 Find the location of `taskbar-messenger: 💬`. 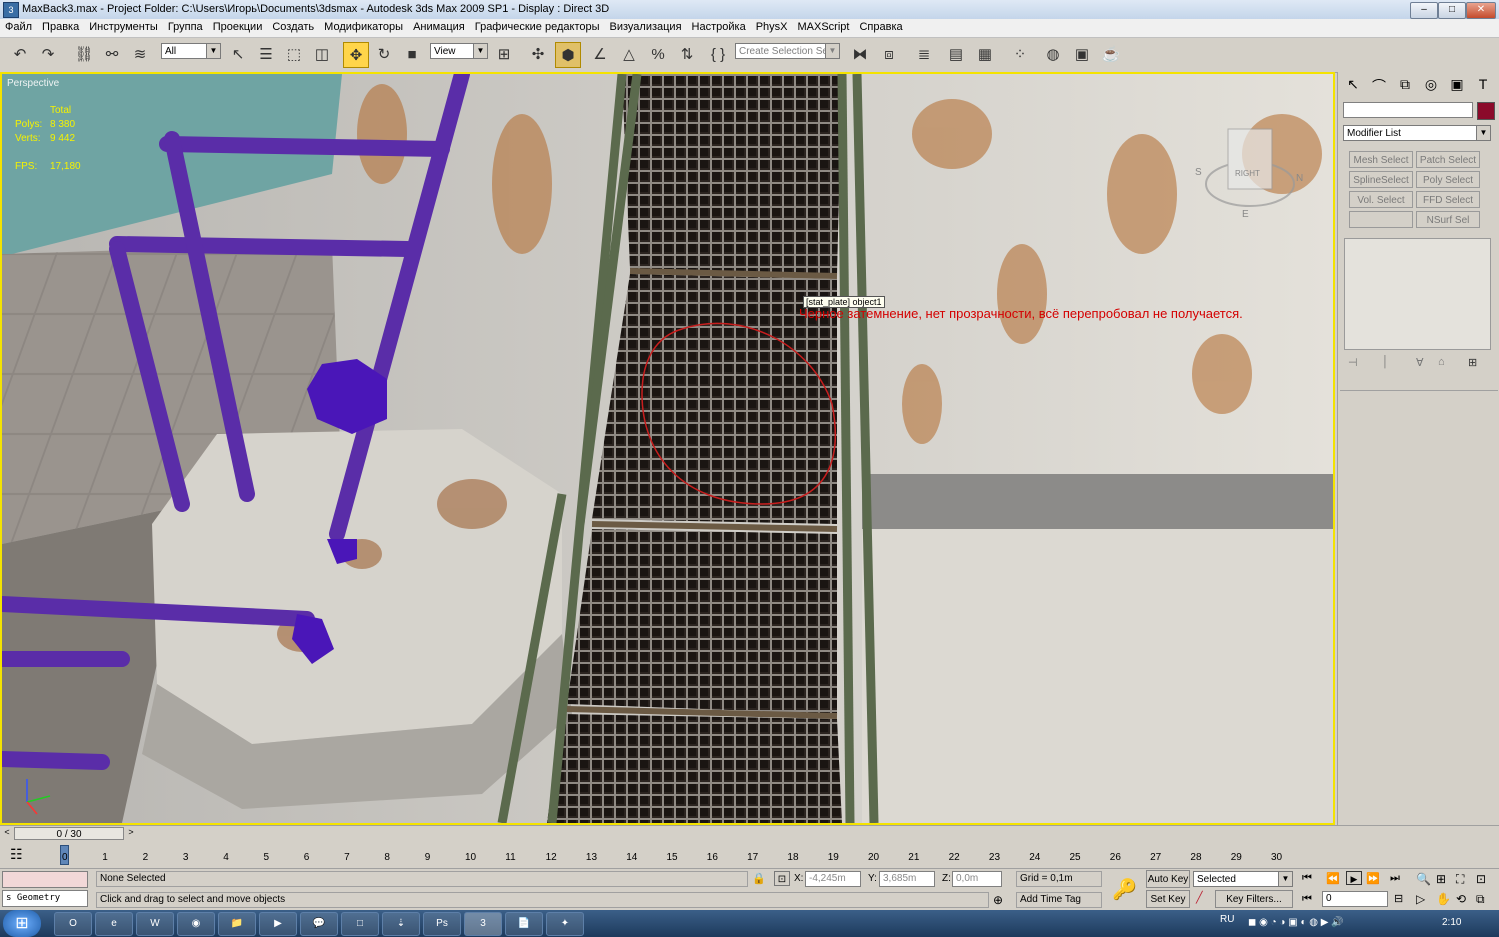

taskbar-messenger: 💬 is located at coordinates (319, 924).